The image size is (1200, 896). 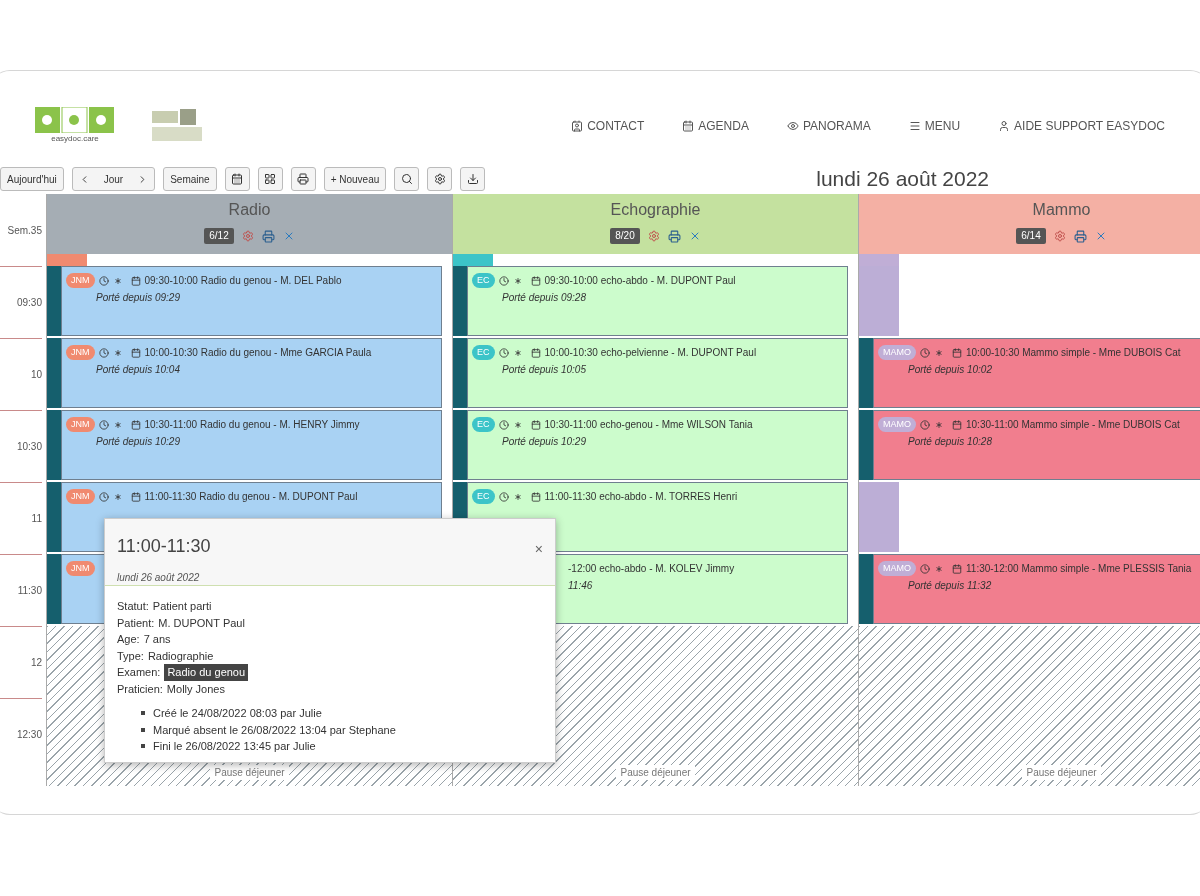 What do you see at coordinates (544, 441) in the screenshot?
I see `appointment-note: Porté depuis 10:29` at bounding box center [544, 441].